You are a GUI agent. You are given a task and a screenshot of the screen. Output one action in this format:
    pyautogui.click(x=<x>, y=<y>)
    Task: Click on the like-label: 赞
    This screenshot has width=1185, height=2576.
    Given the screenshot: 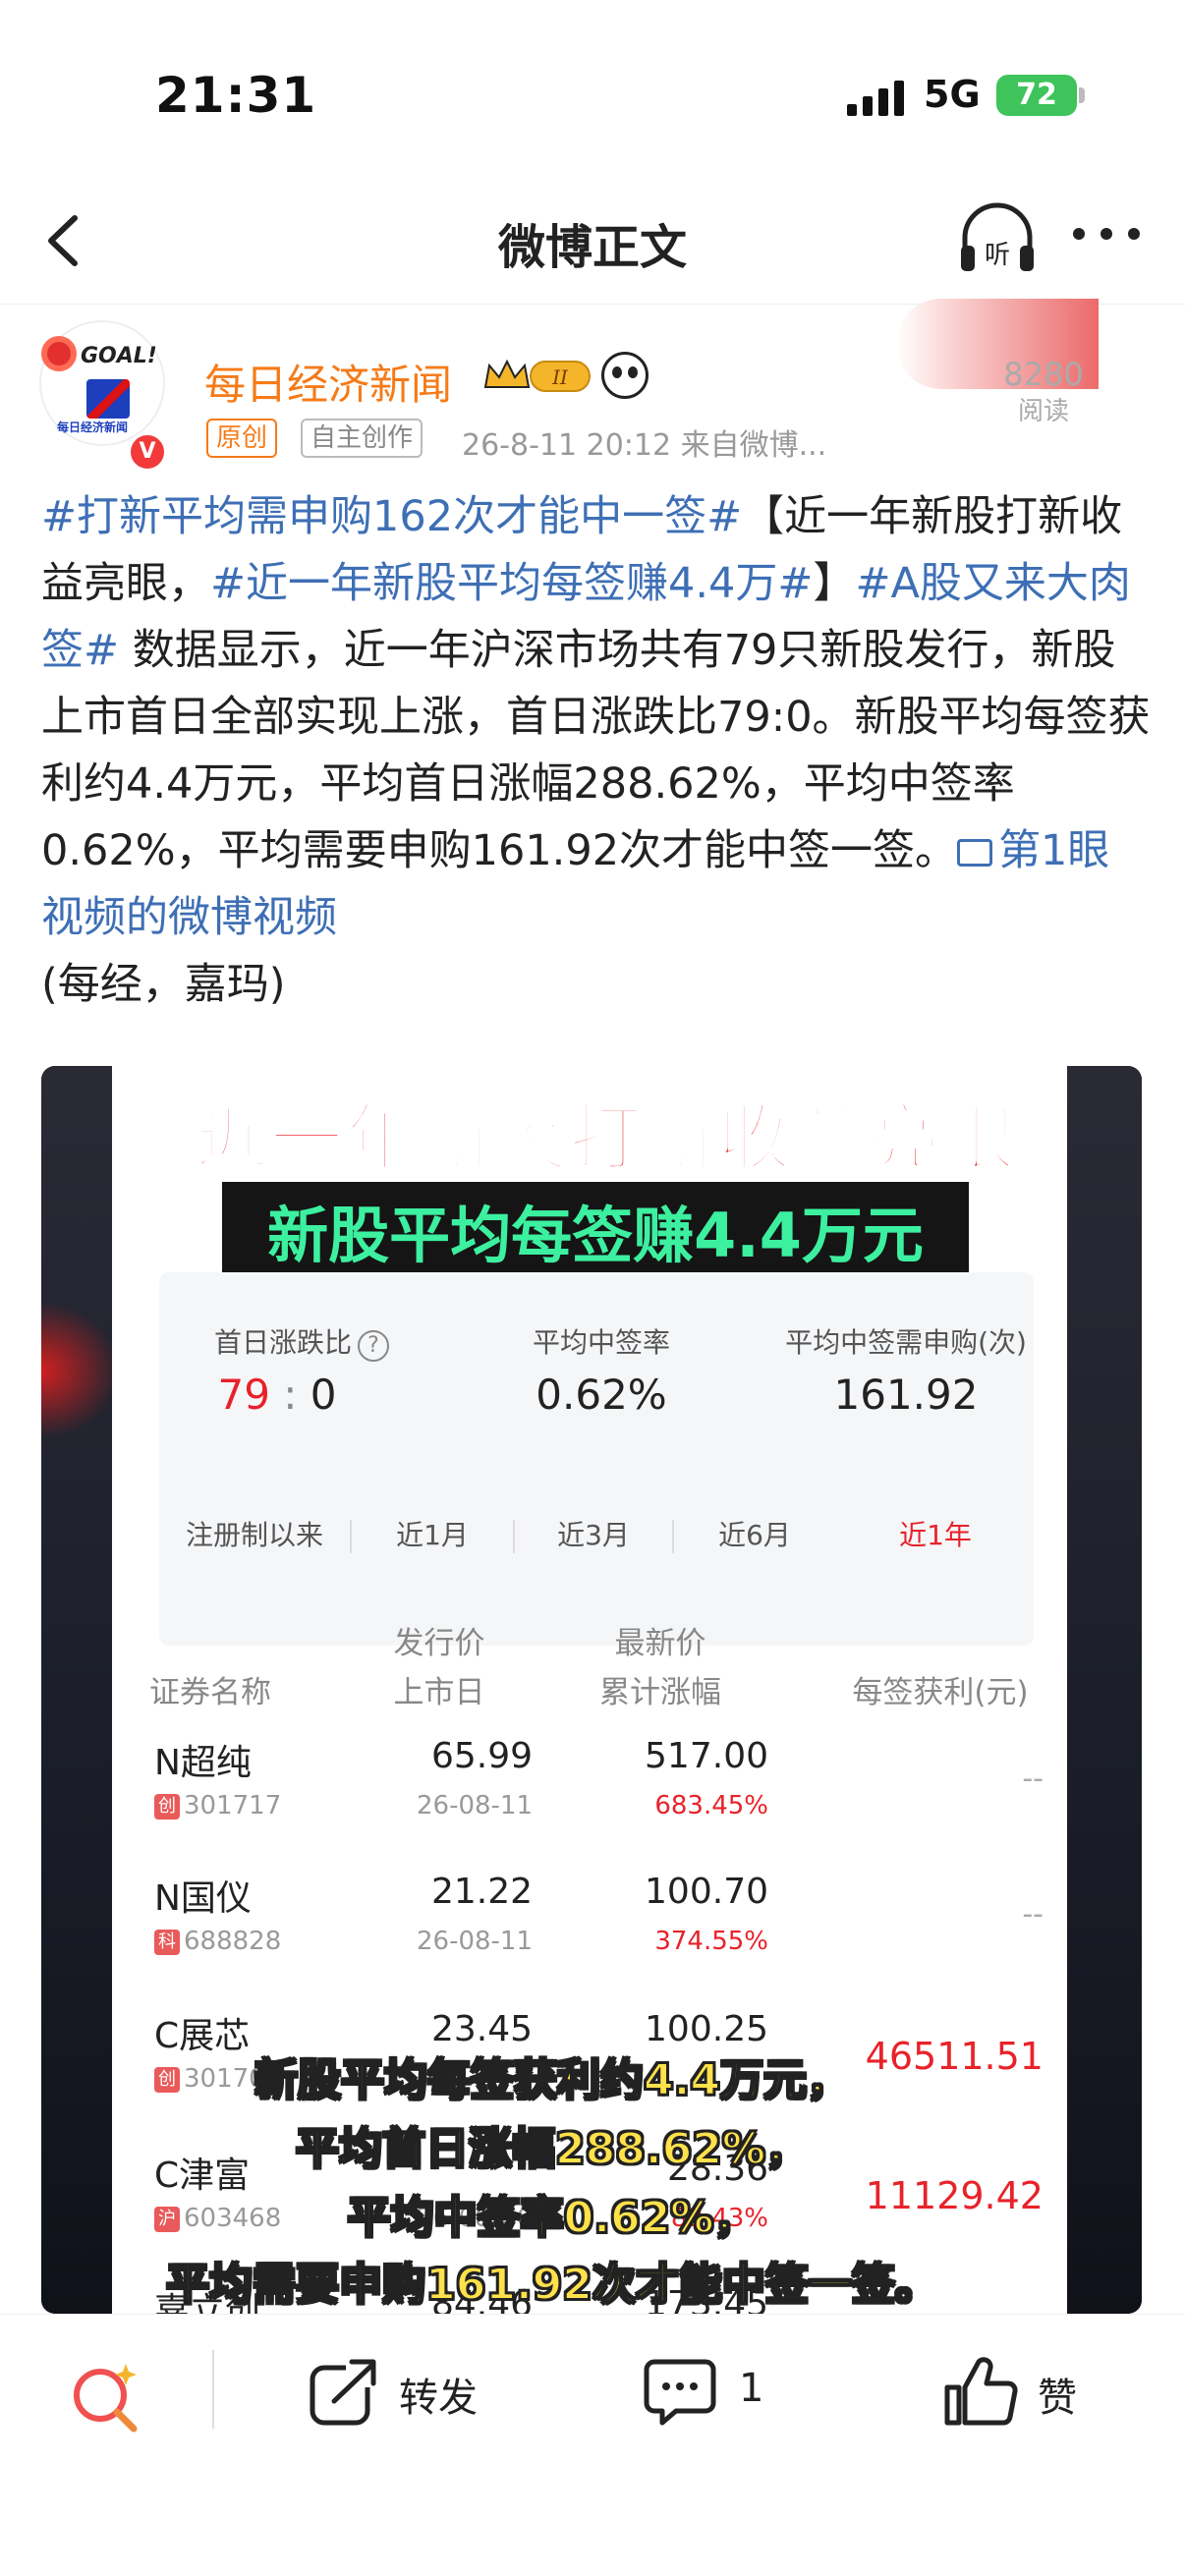 What is the action you would take?
    pyautogui.click(x=1057, y=2398)
    